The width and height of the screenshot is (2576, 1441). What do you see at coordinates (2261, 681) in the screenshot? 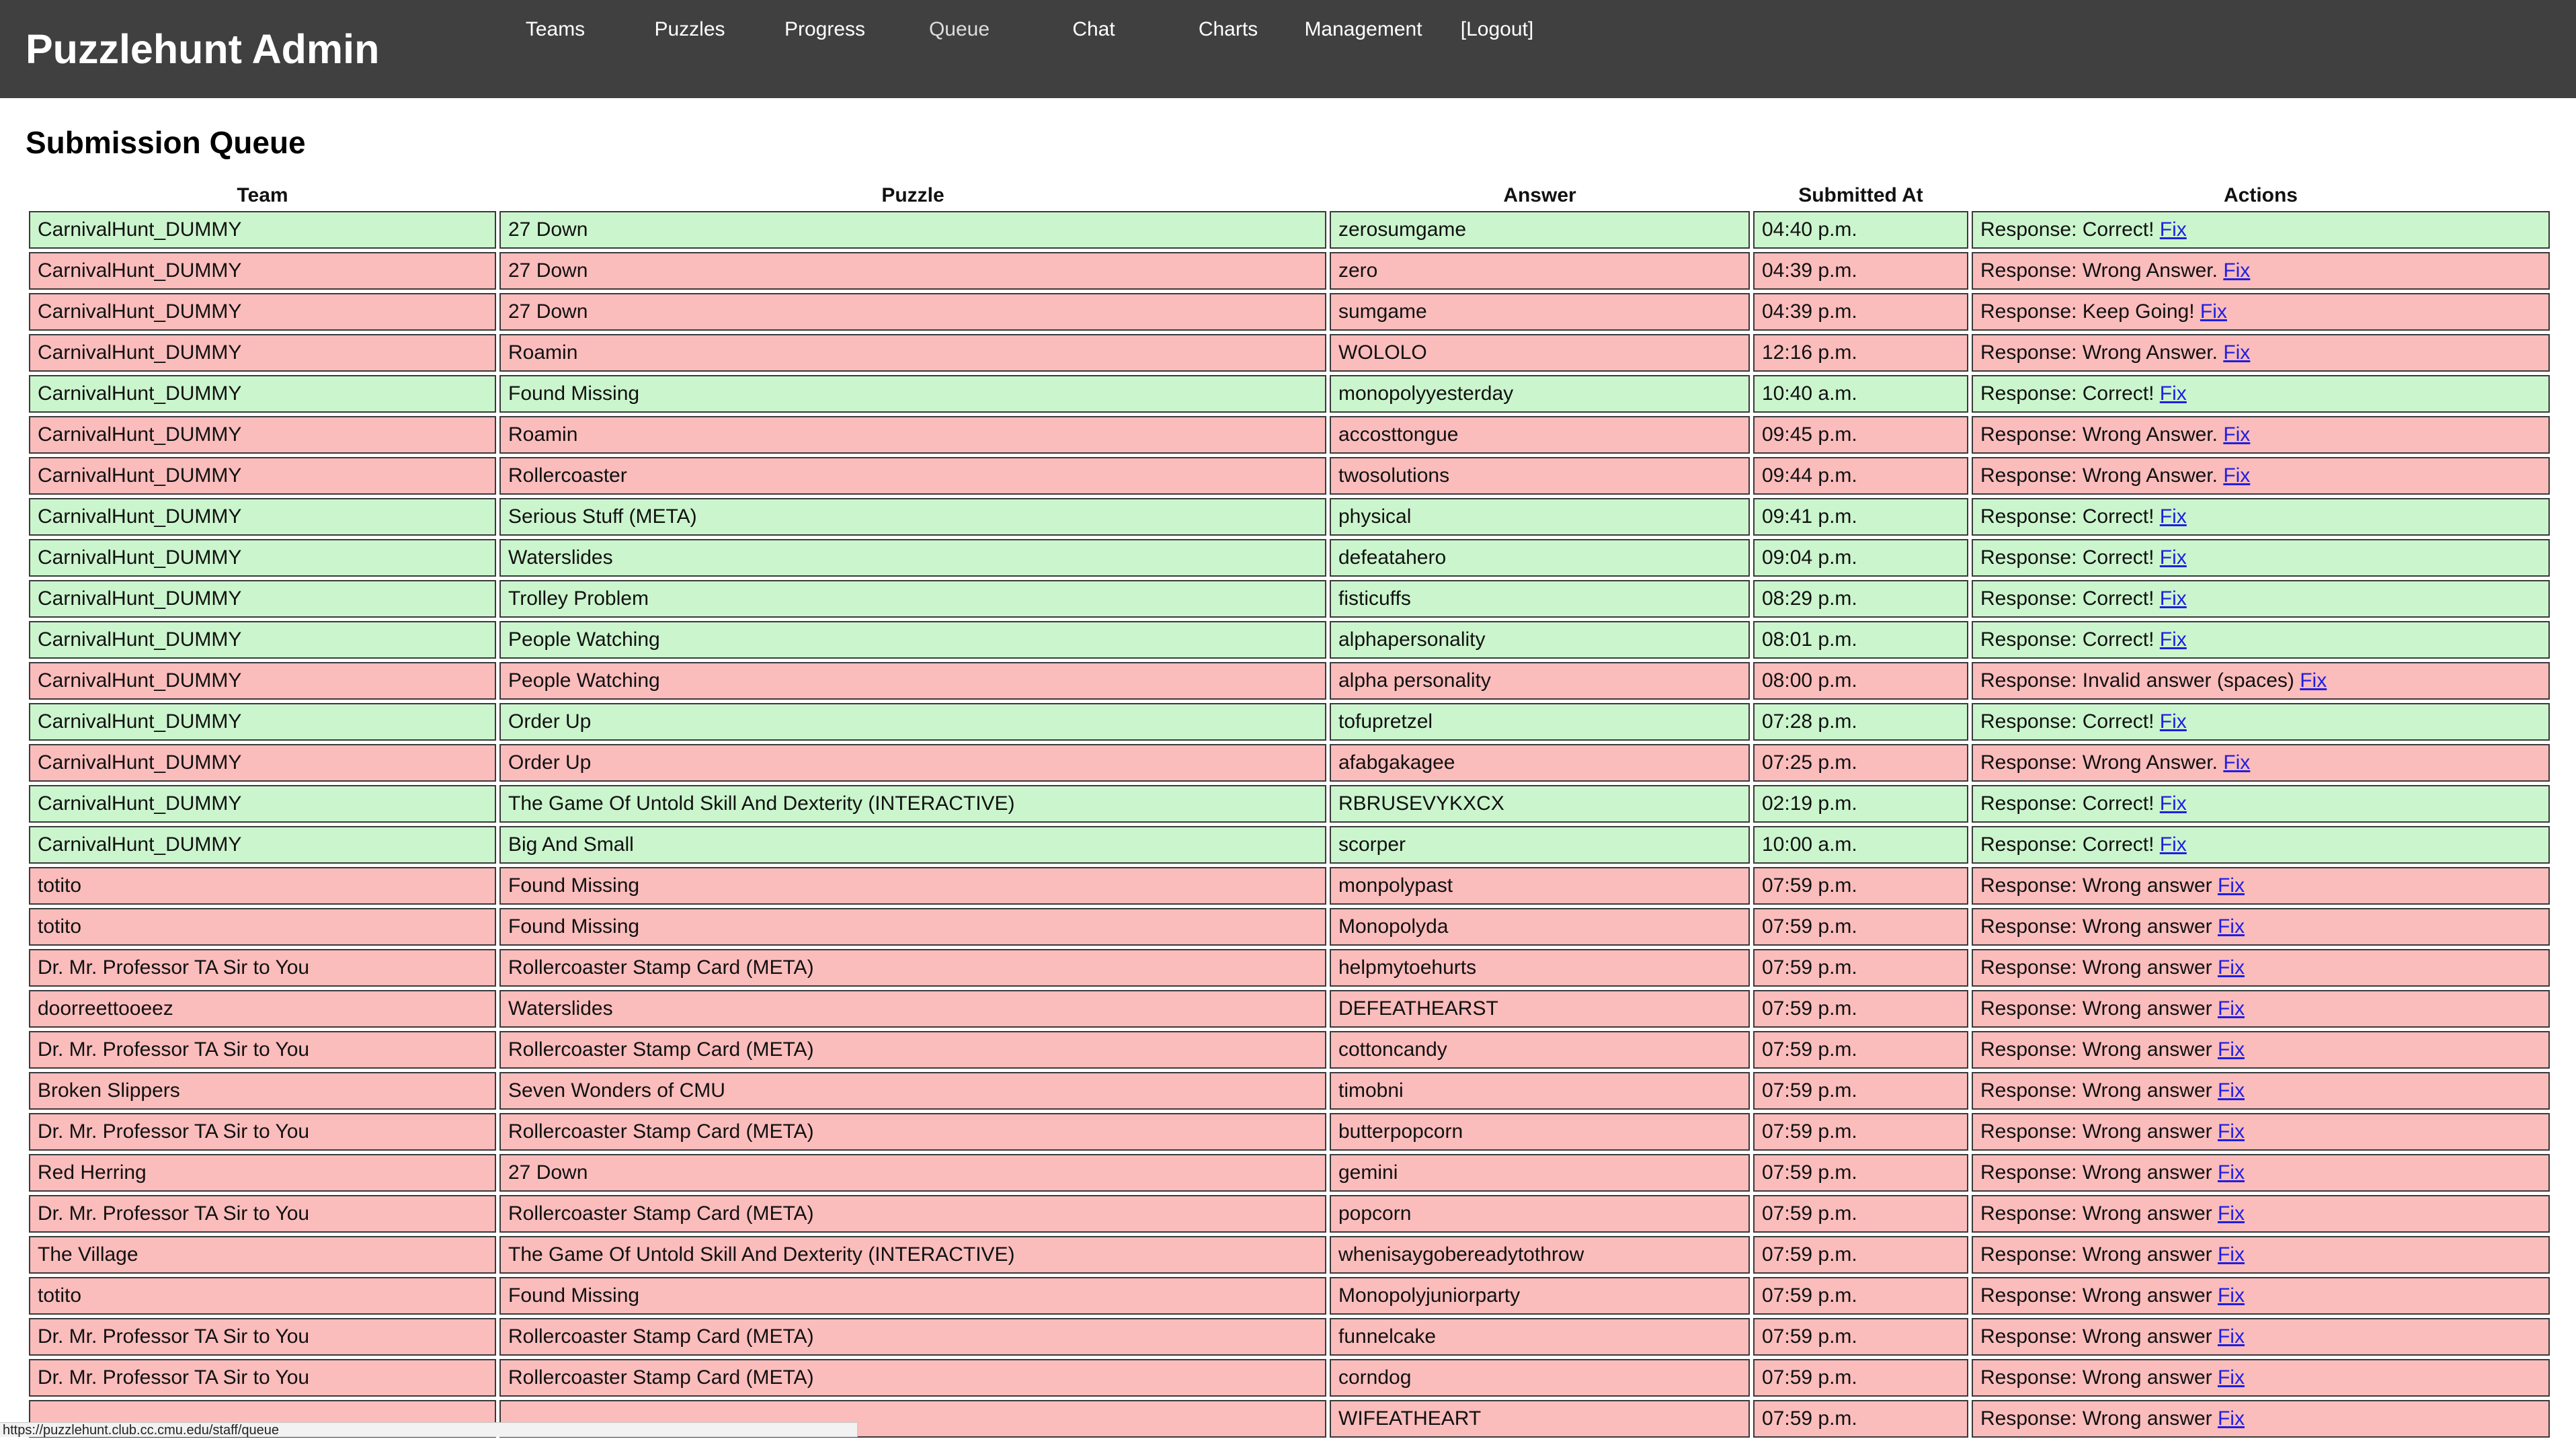
I see `cell-actions: Response: Invalid answer (spaces) Fix` at bounding box center [2261, 681].